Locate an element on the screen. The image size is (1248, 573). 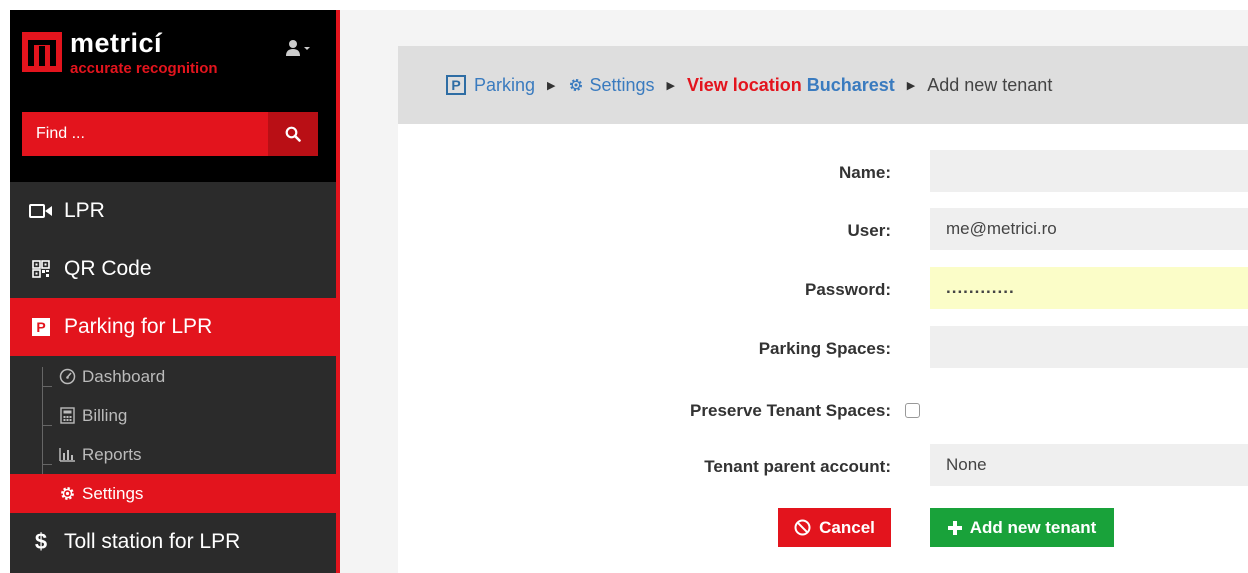
menu-item-toll-station: $ Toll station for LPR is located at coordinates (173, 542).